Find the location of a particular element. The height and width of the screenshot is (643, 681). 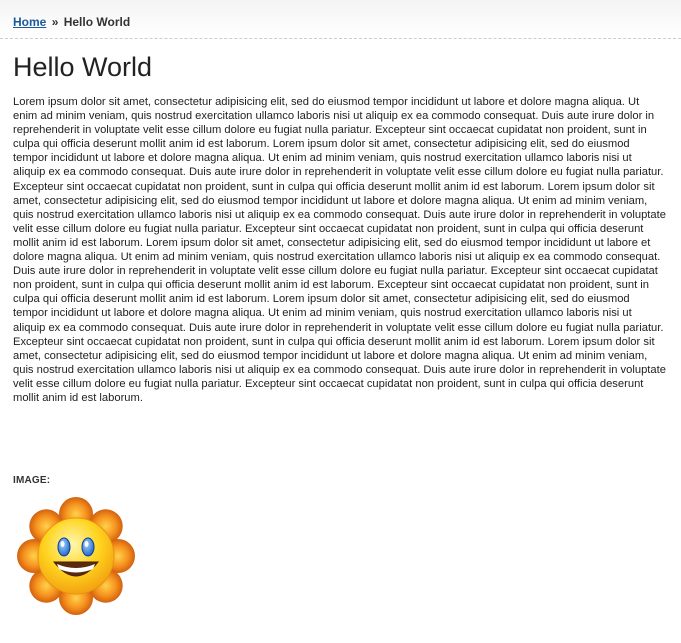

page-title: Hello World is located at coordinates (83, 67).